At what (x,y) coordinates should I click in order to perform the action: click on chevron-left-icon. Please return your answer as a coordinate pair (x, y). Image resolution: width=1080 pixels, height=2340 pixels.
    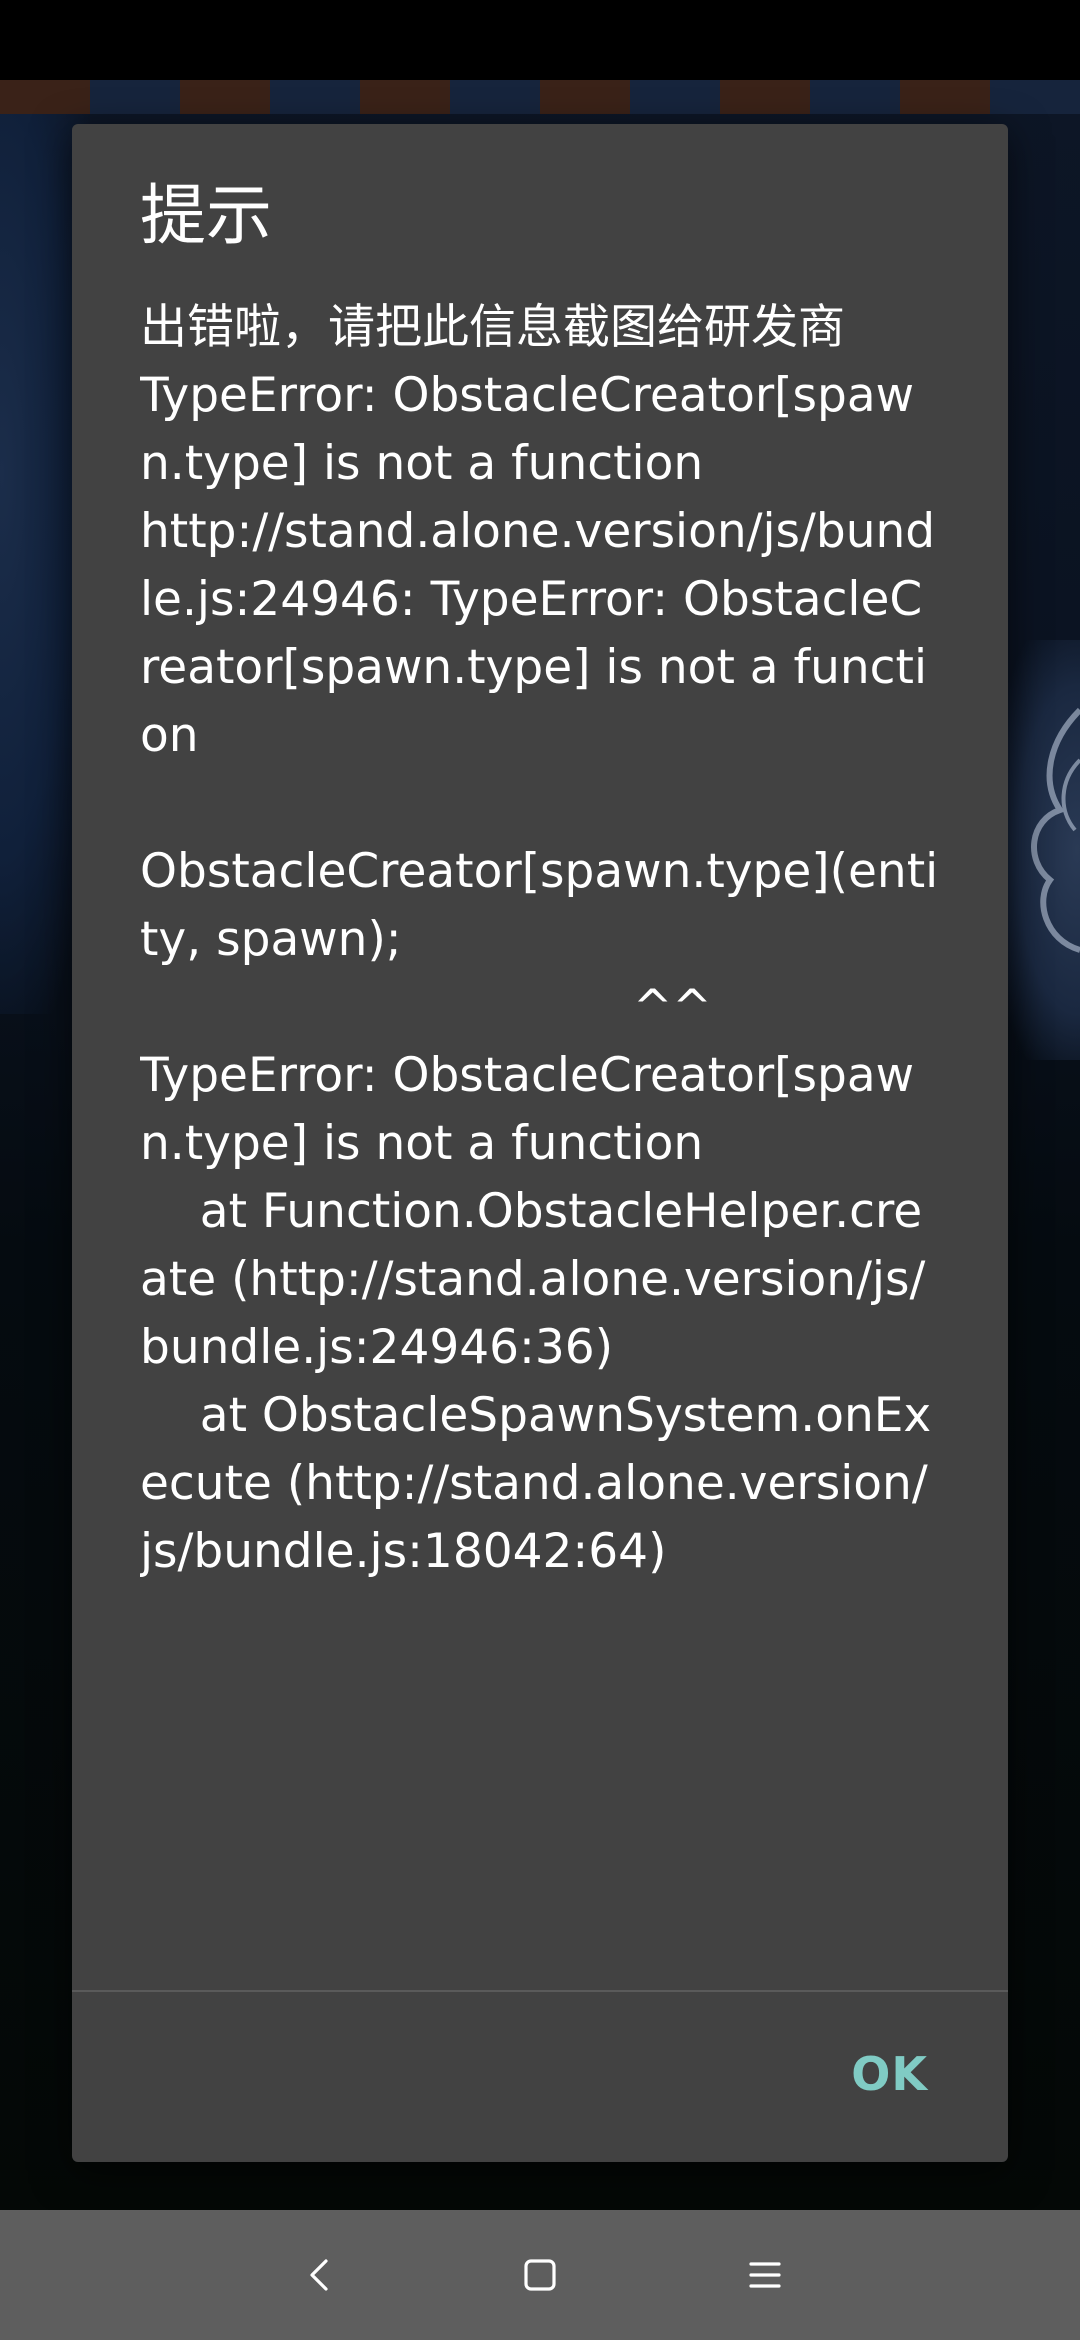
    Looking at the image, I should click on (319, 2275).